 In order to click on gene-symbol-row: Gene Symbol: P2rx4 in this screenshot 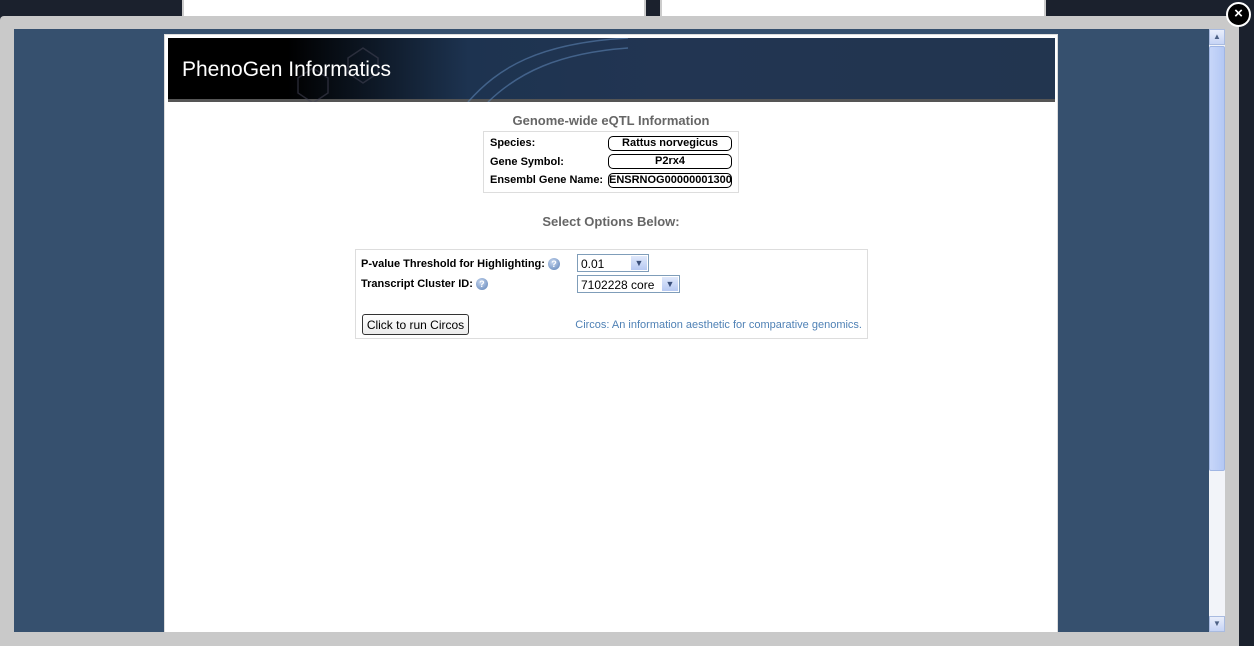, I will do `click(611, 162)`.